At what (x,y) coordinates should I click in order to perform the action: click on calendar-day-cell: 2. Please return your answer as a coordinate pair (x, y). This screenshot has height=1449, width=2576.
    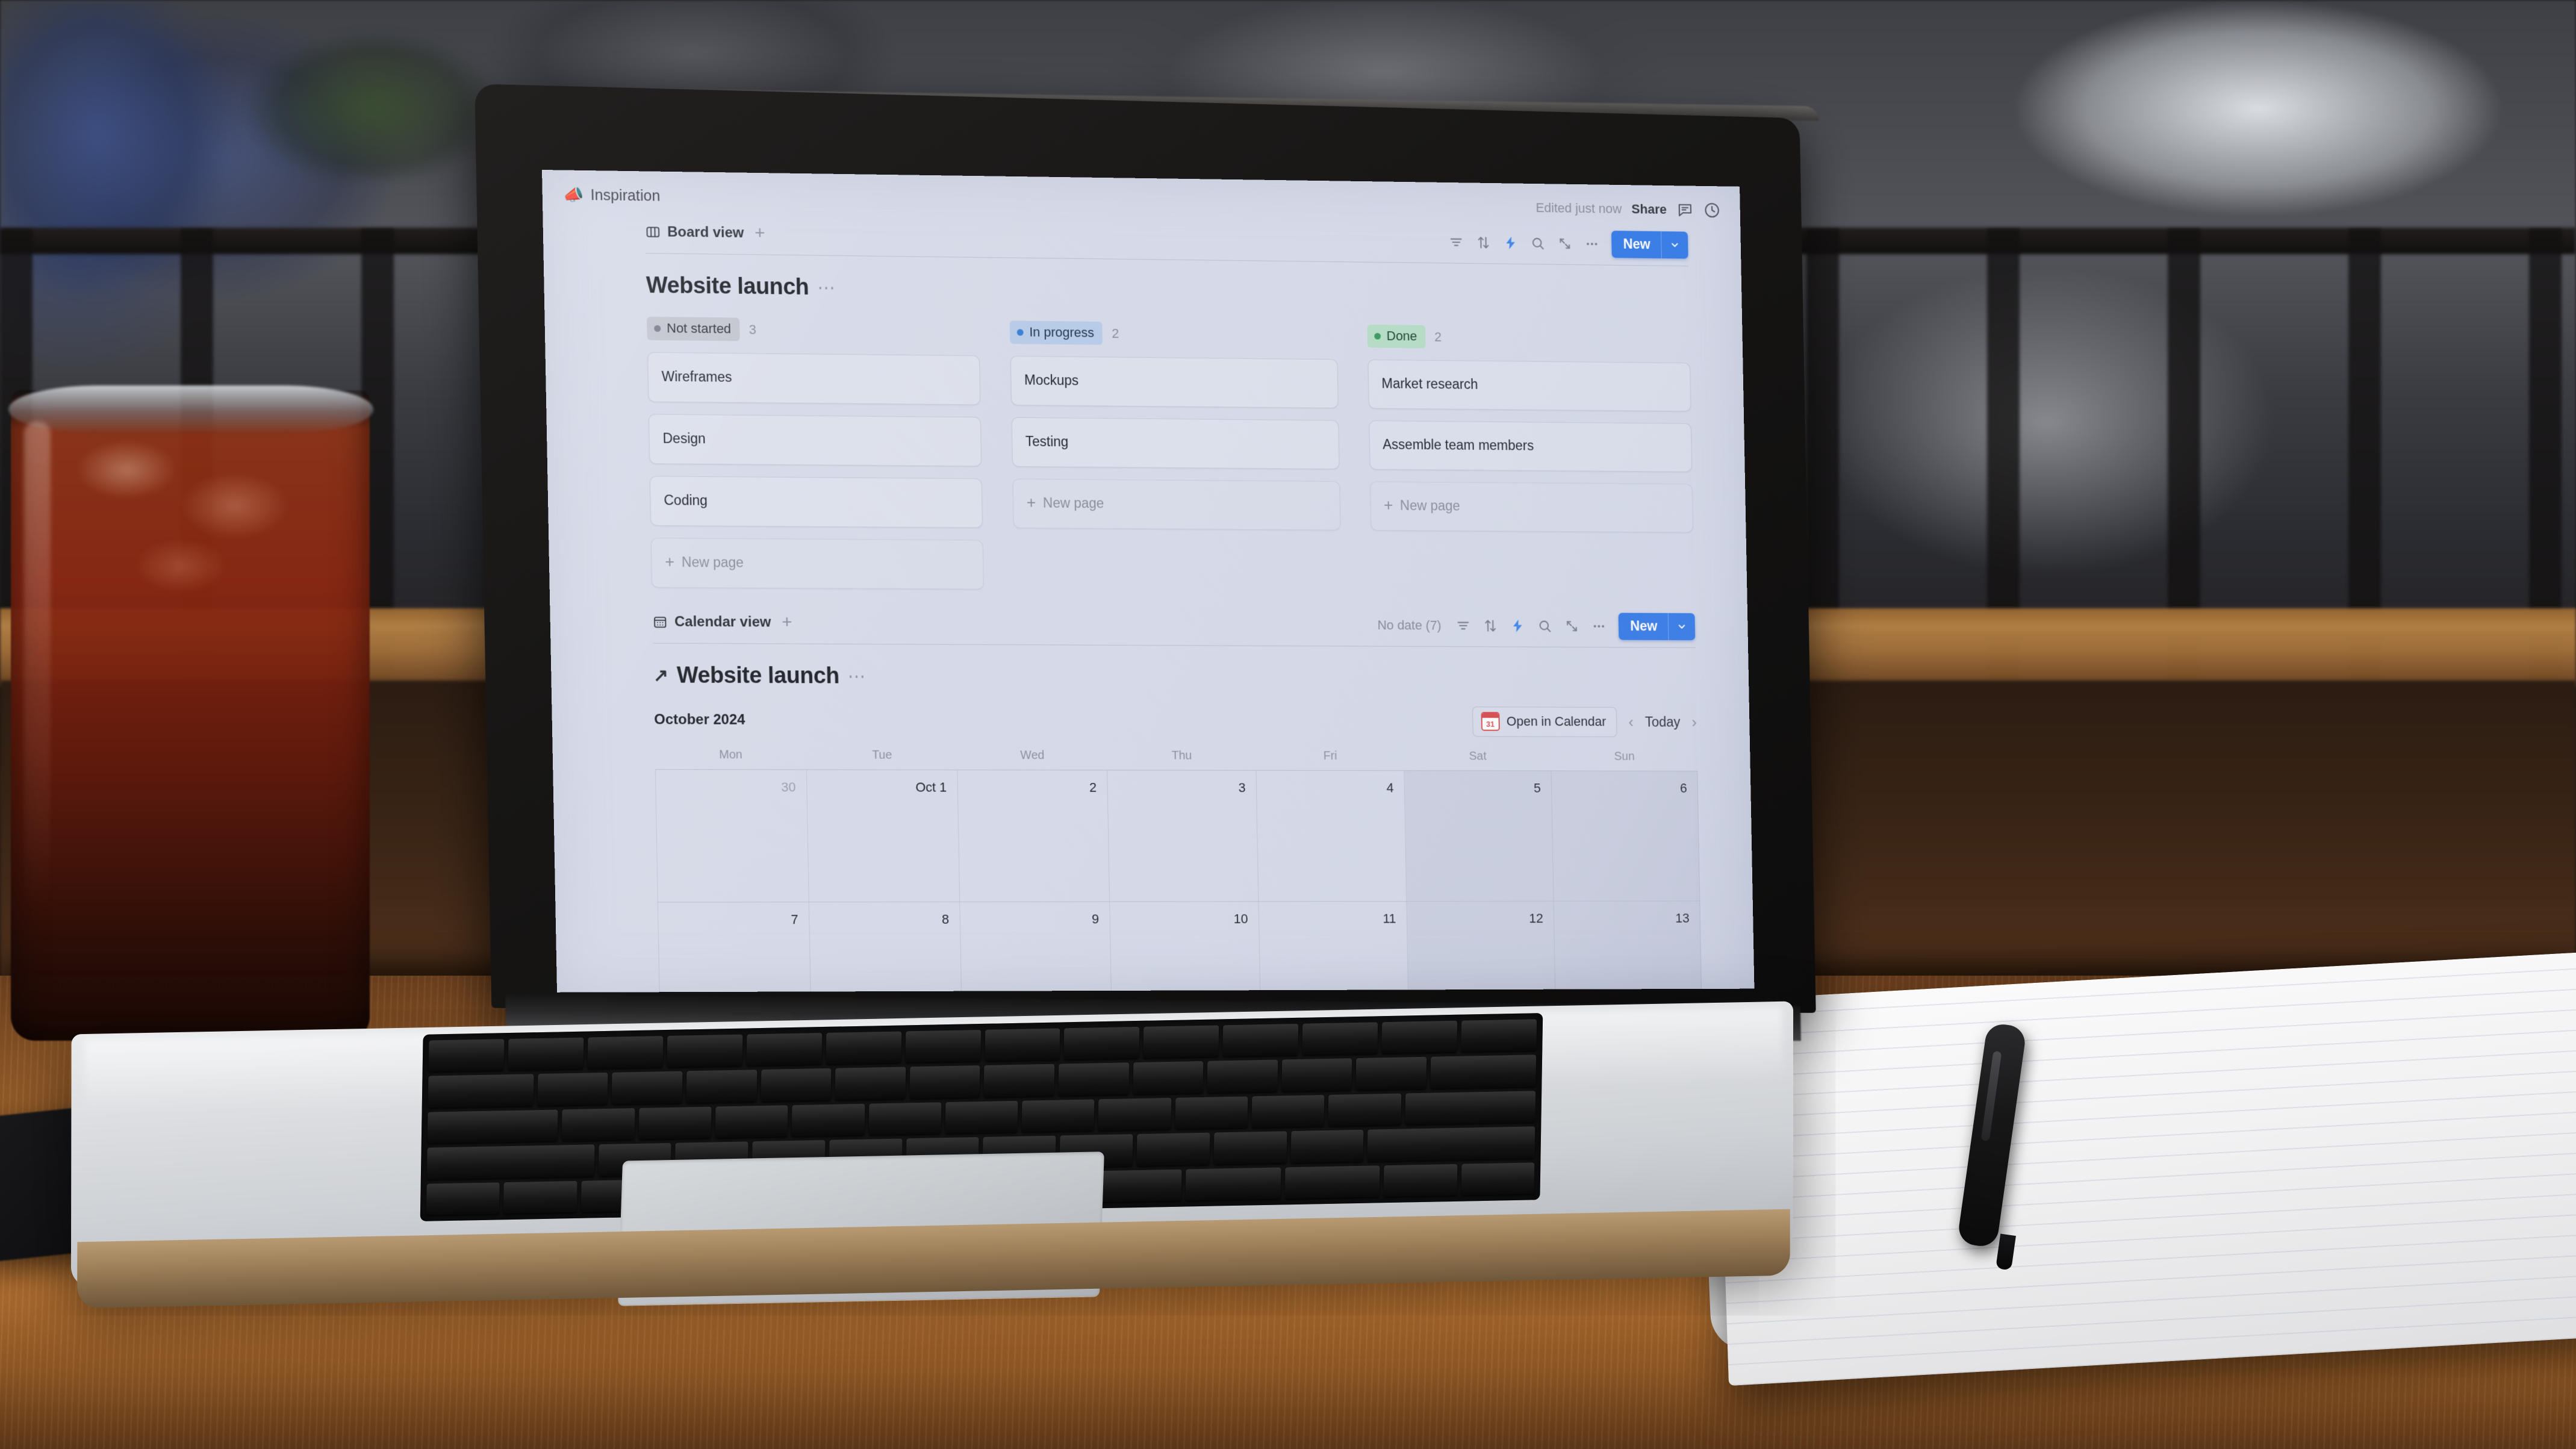
    Looking at the image, I should click on (1034, 836).